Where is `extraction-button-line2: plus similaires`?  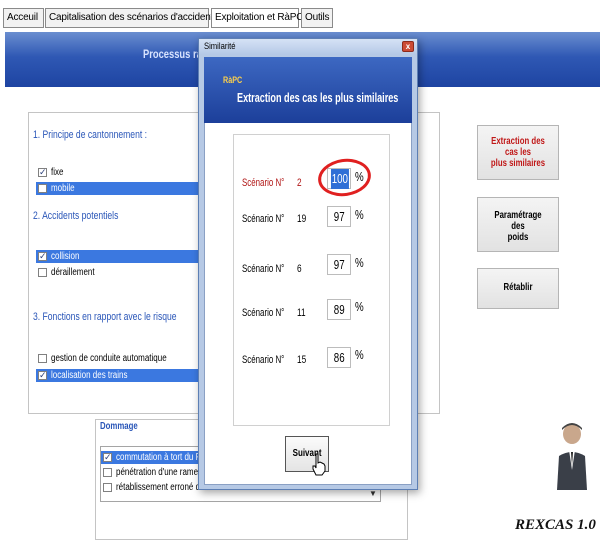
extraction-button-line2: plus similaires is located at coordinates (518, 163).